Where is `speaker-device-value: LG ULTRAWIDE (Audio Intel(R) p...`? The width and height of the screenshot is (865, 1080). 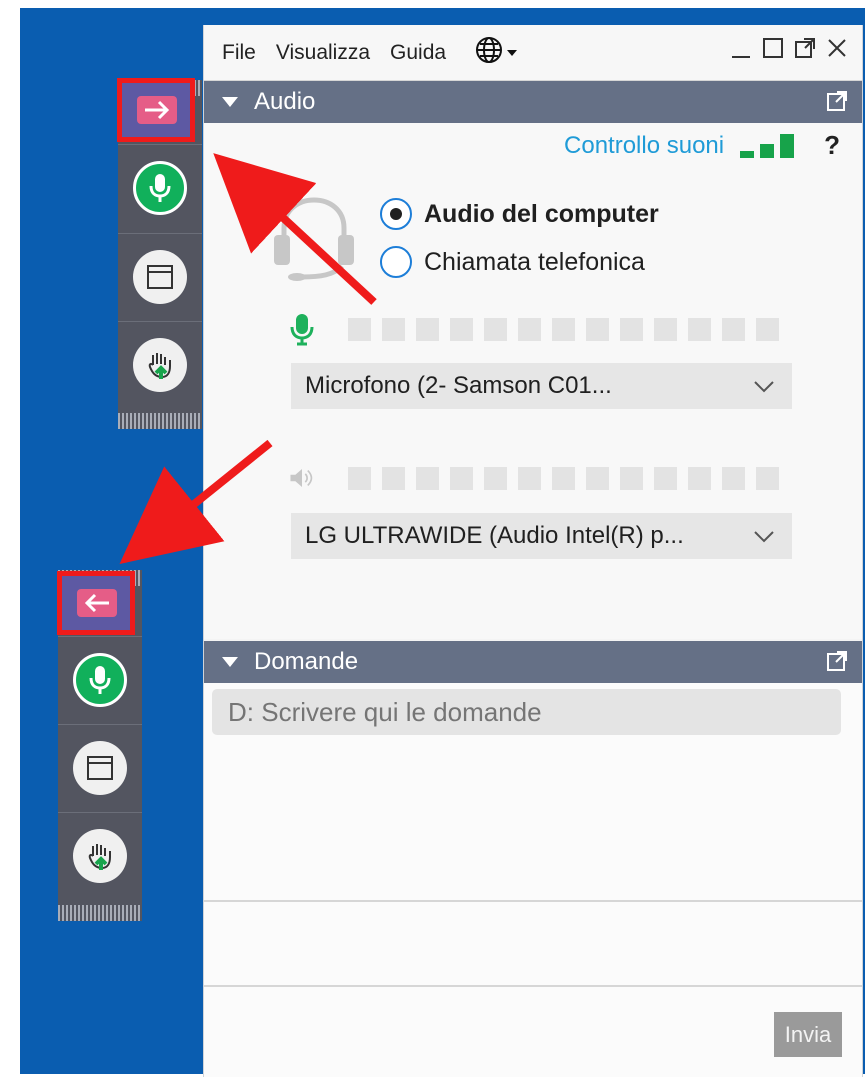
speaker-device-value: LG ULTRAWIDE (Audio Intel(R) p... is located at coordinates (494, 535).